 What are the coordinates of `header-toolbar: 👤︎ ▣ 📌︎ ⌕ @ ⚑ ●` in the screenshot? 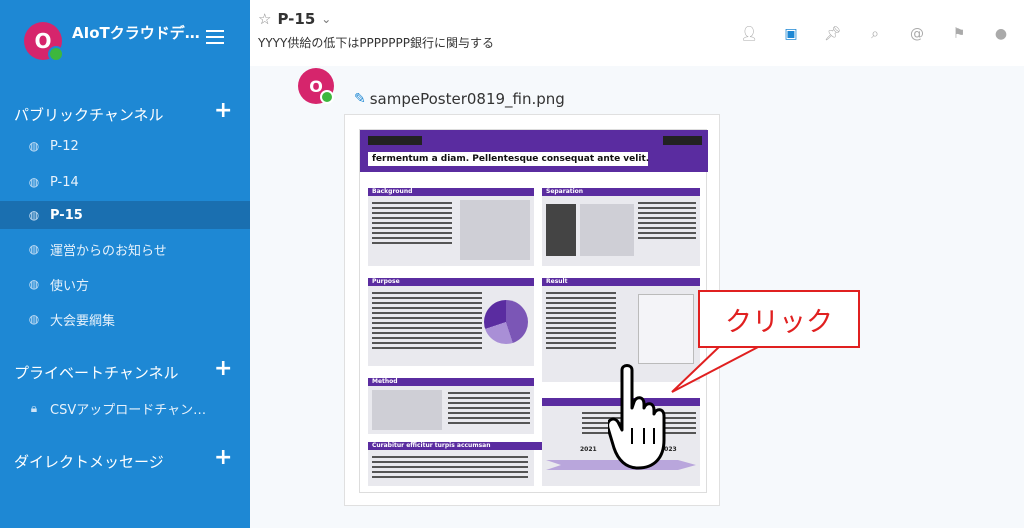 It's located at (875, 34).